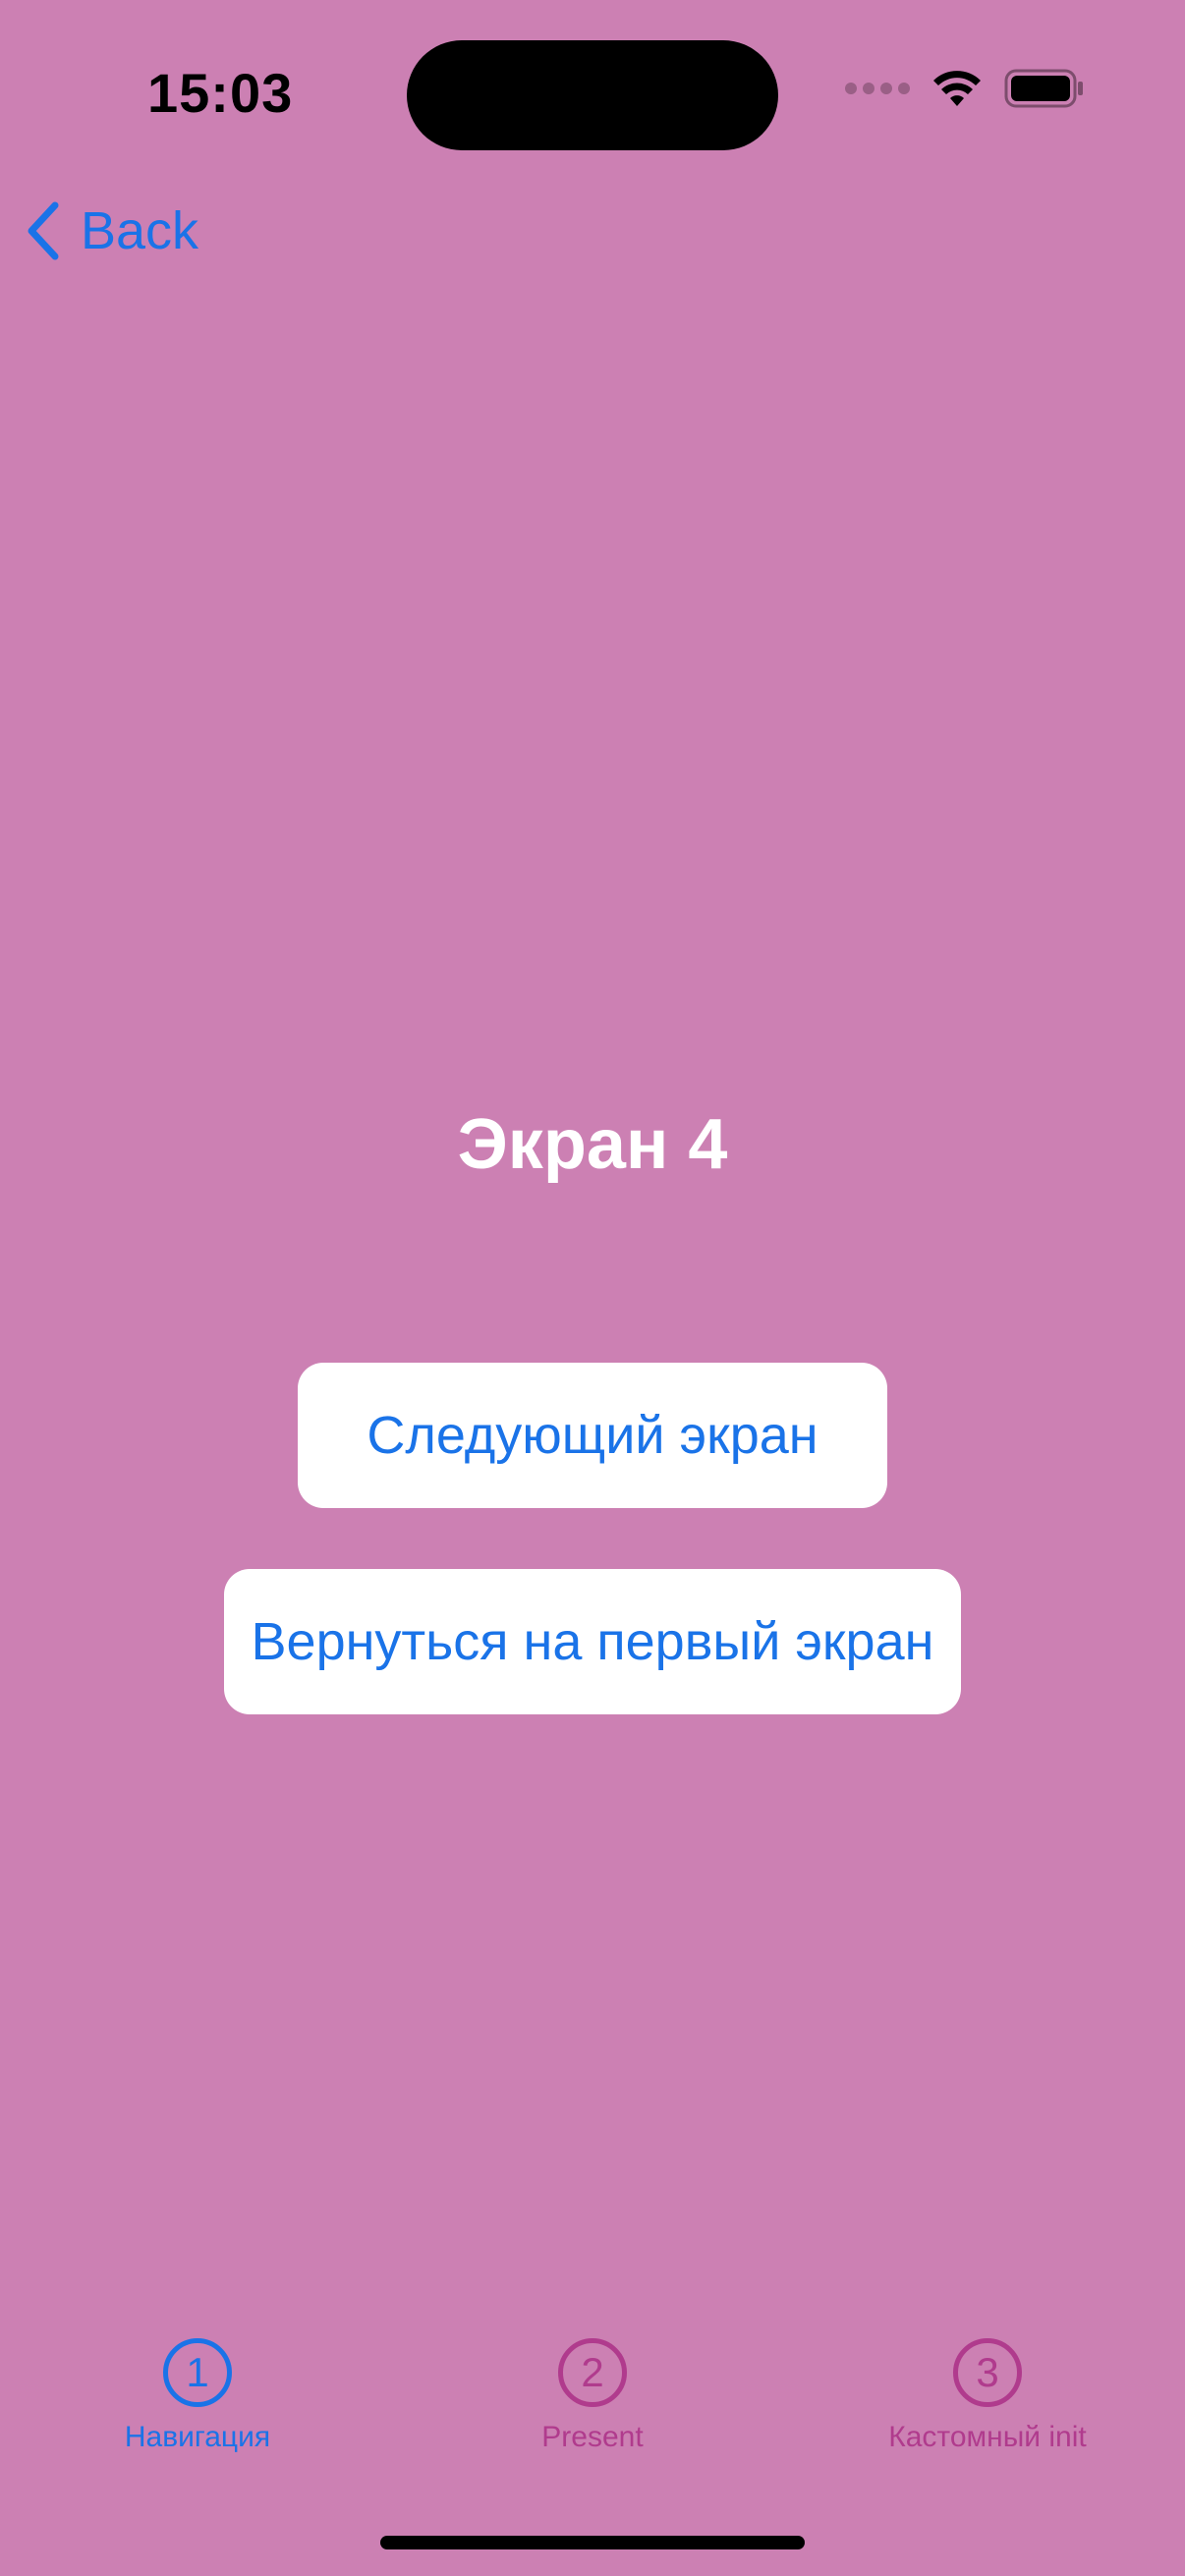 The width and height of the screenshot is (1185, 2576). What do you see at coordinates (592, 2437) in the screenshot?
I see `tab-label-present: Present` at bounding box center [592, 2437].